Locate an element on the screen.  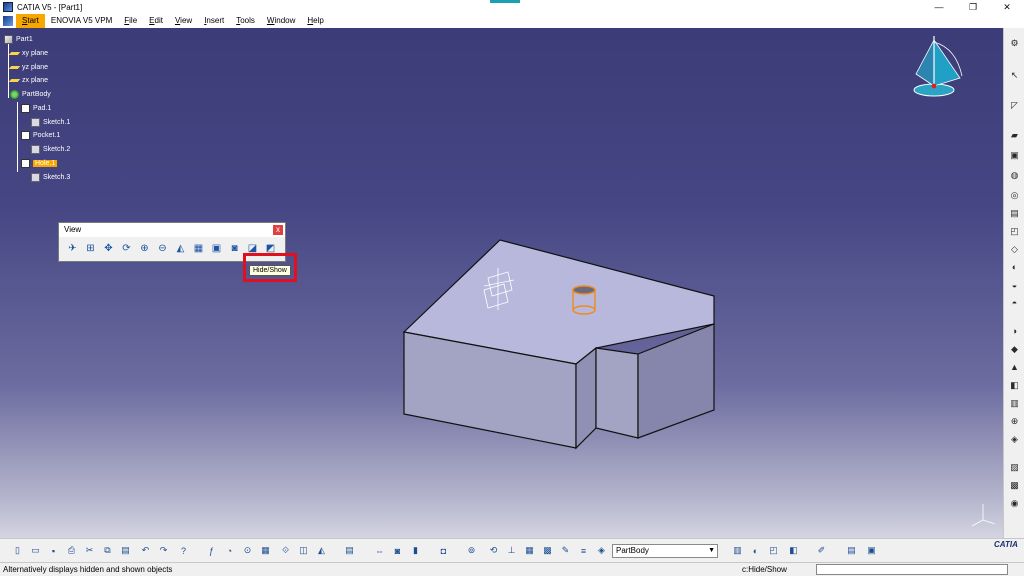
restore-button: ❐ is located at coordinates (973, 7).